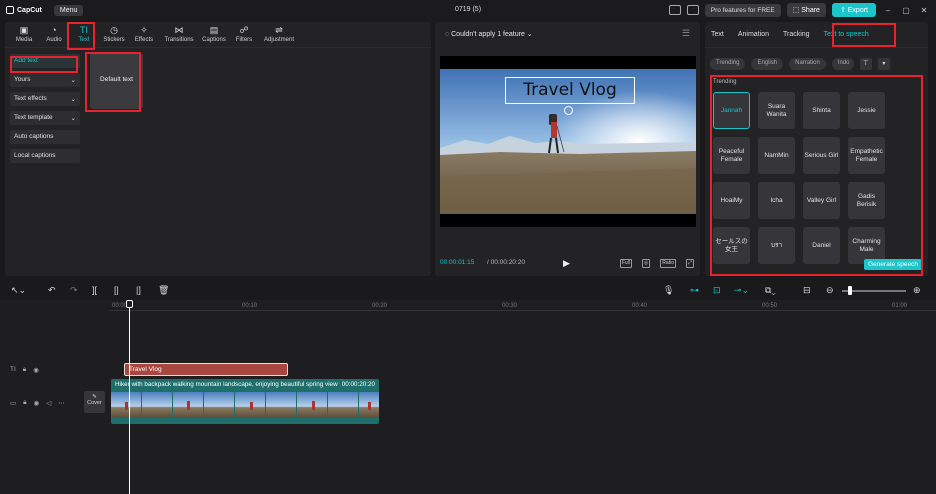 This screenshot has width=936, height=494. I want to click on playhead, so click(129, 397).